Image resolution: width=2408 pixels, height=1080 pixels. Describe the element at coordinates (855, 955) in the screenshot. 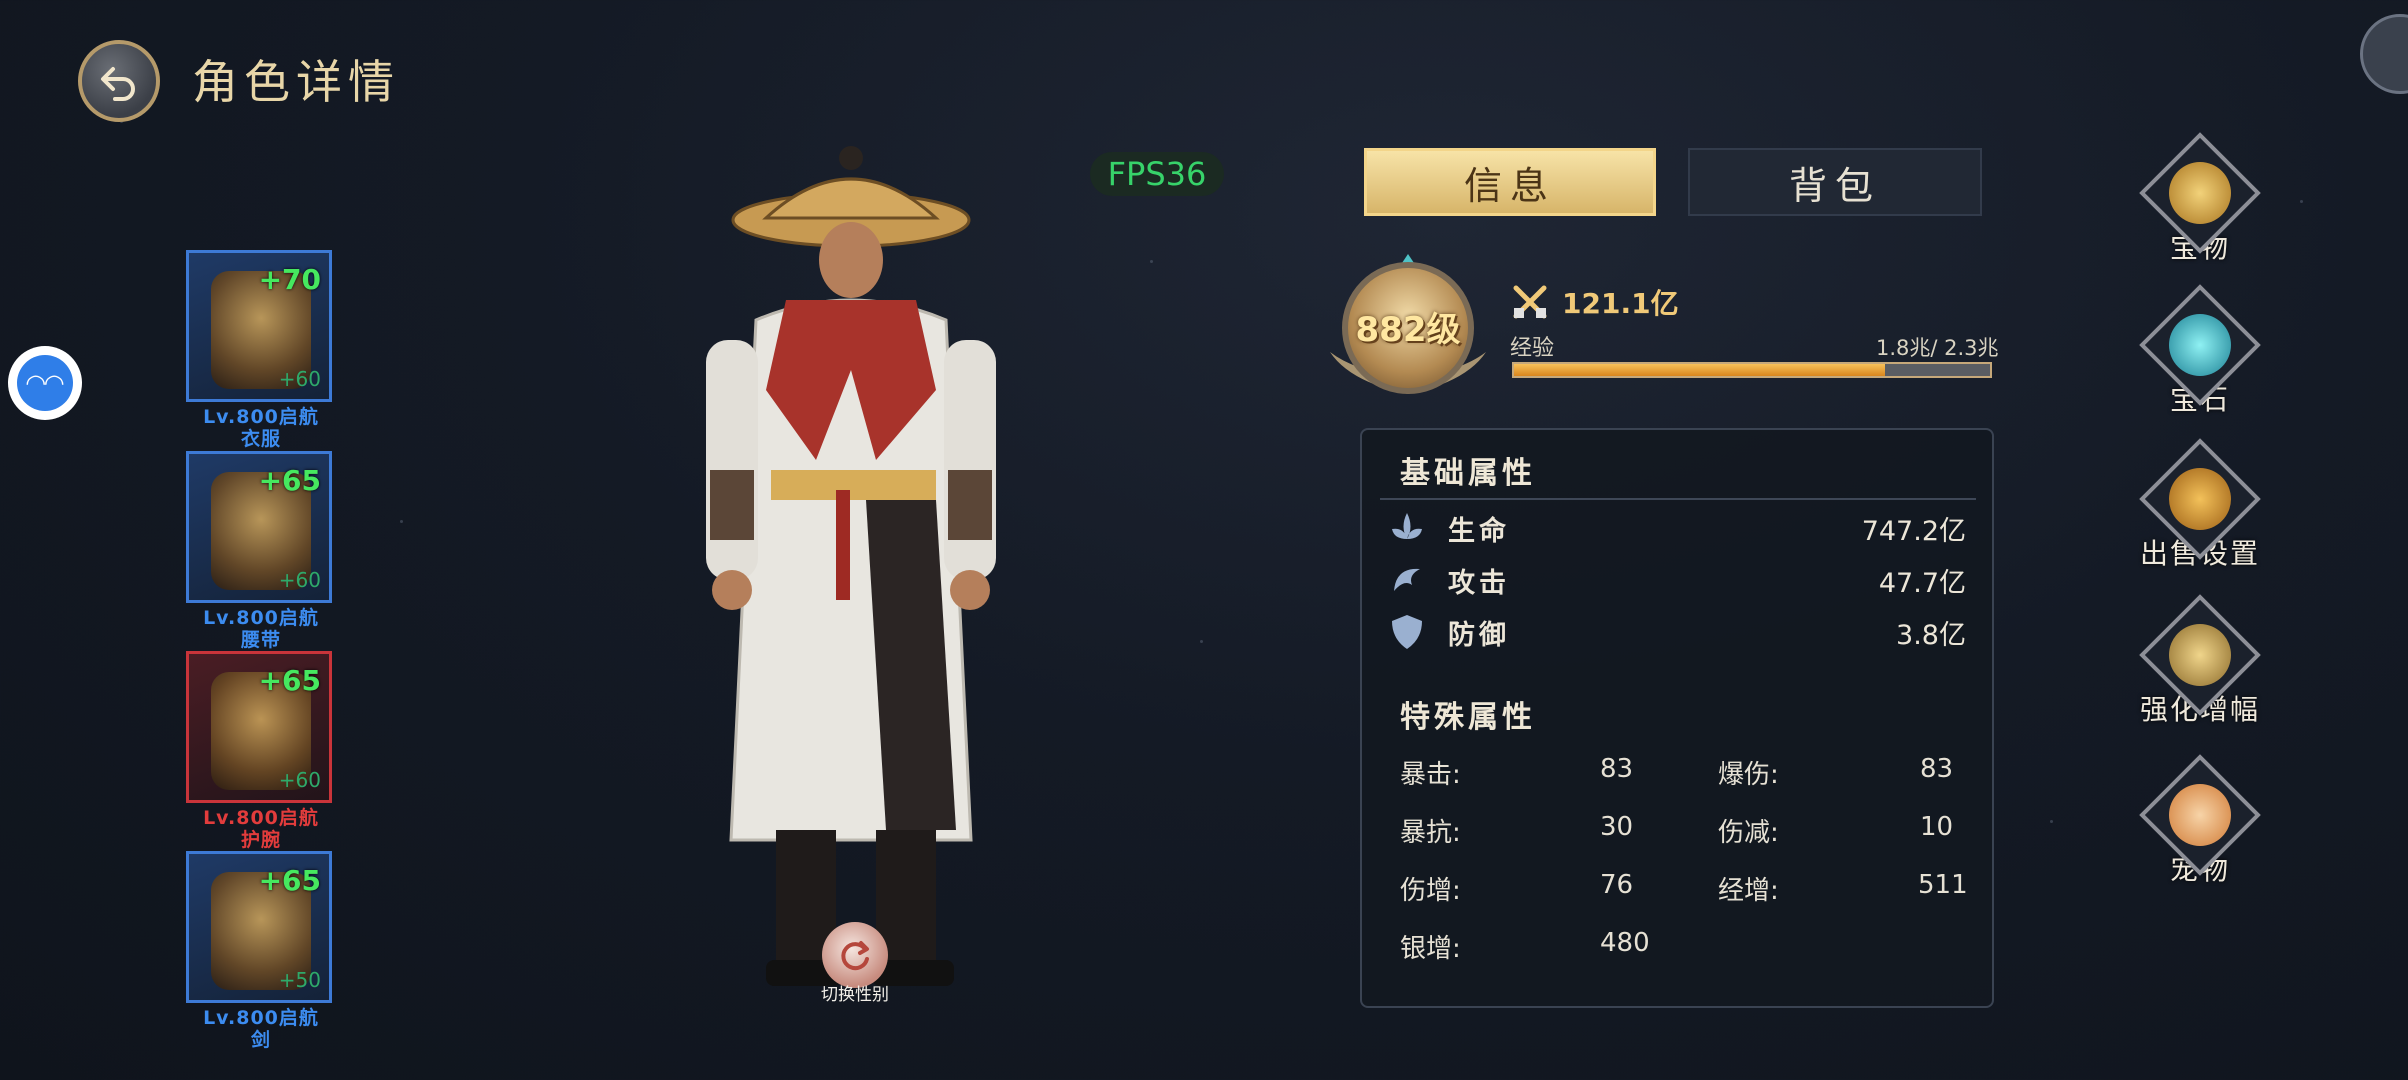

I see `refresh-icon` at that location.